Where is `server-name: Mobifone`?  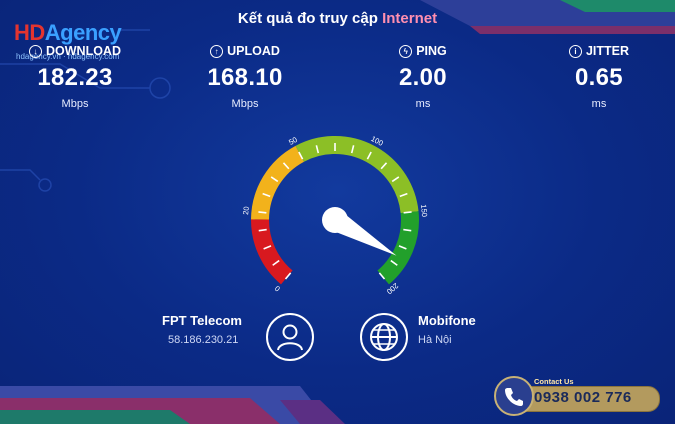
server-name: Mobifone is located at coordinates (447, 320).